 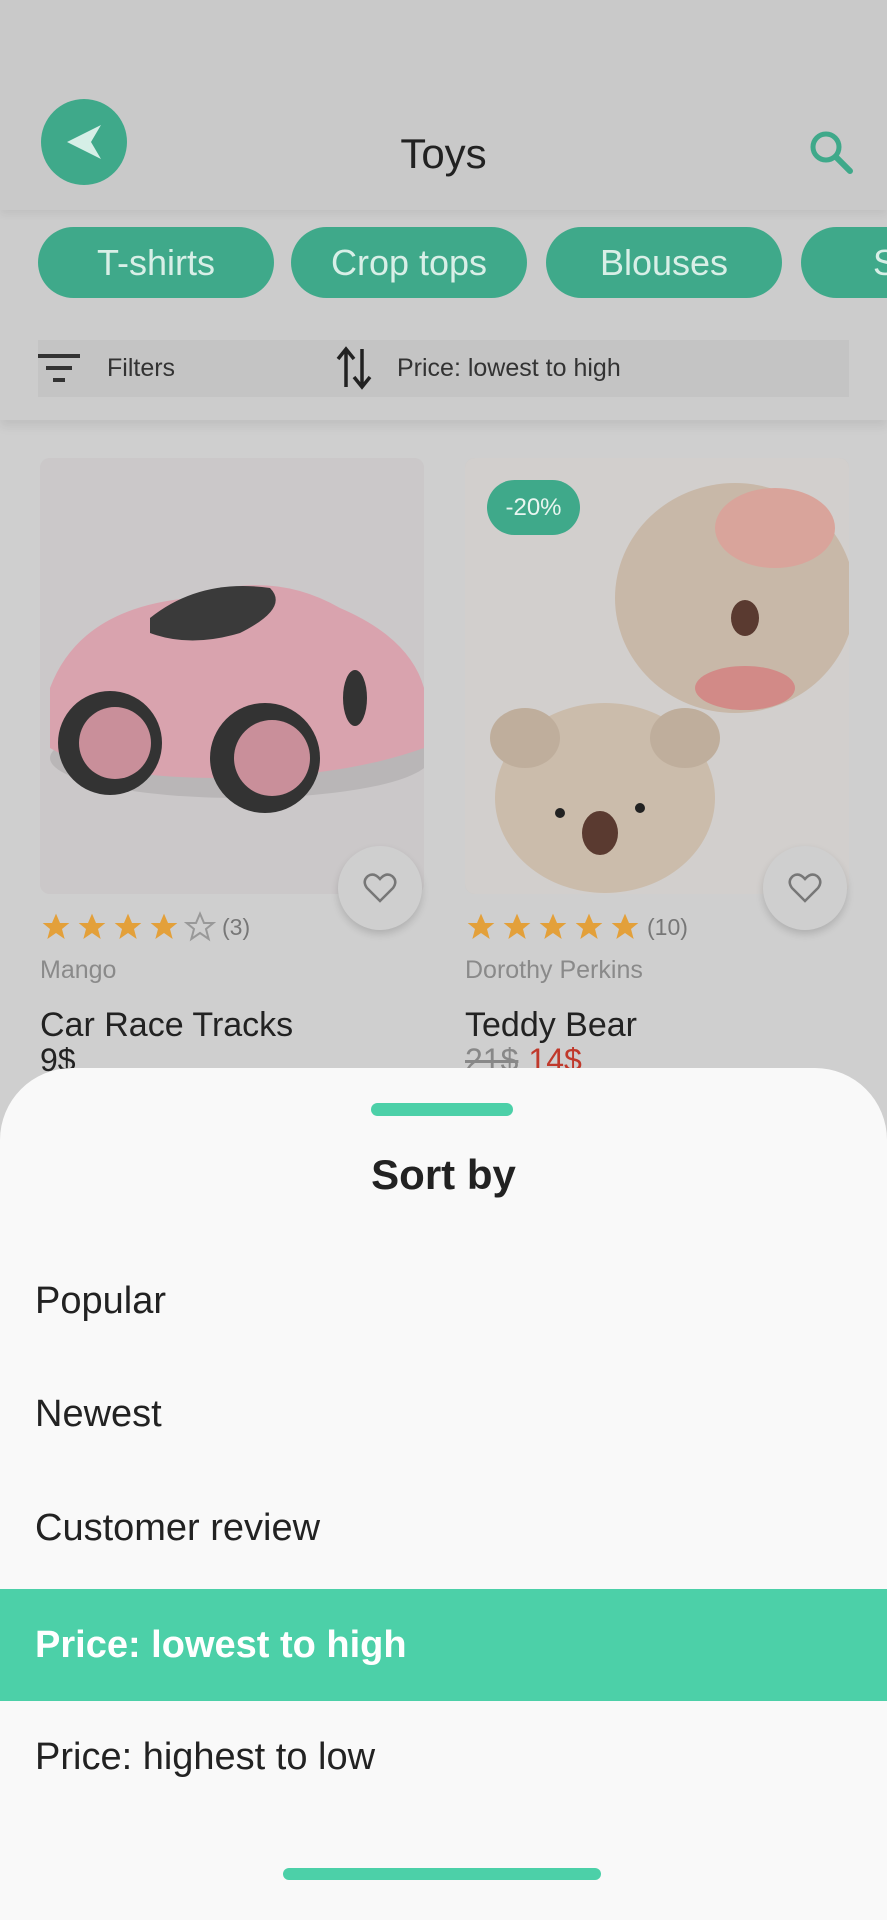 What do you see at coordinates (443, 1528) in the screenshot?
I see `sort-option-customer-review: Customer review` at bounding box center [443, 1528].